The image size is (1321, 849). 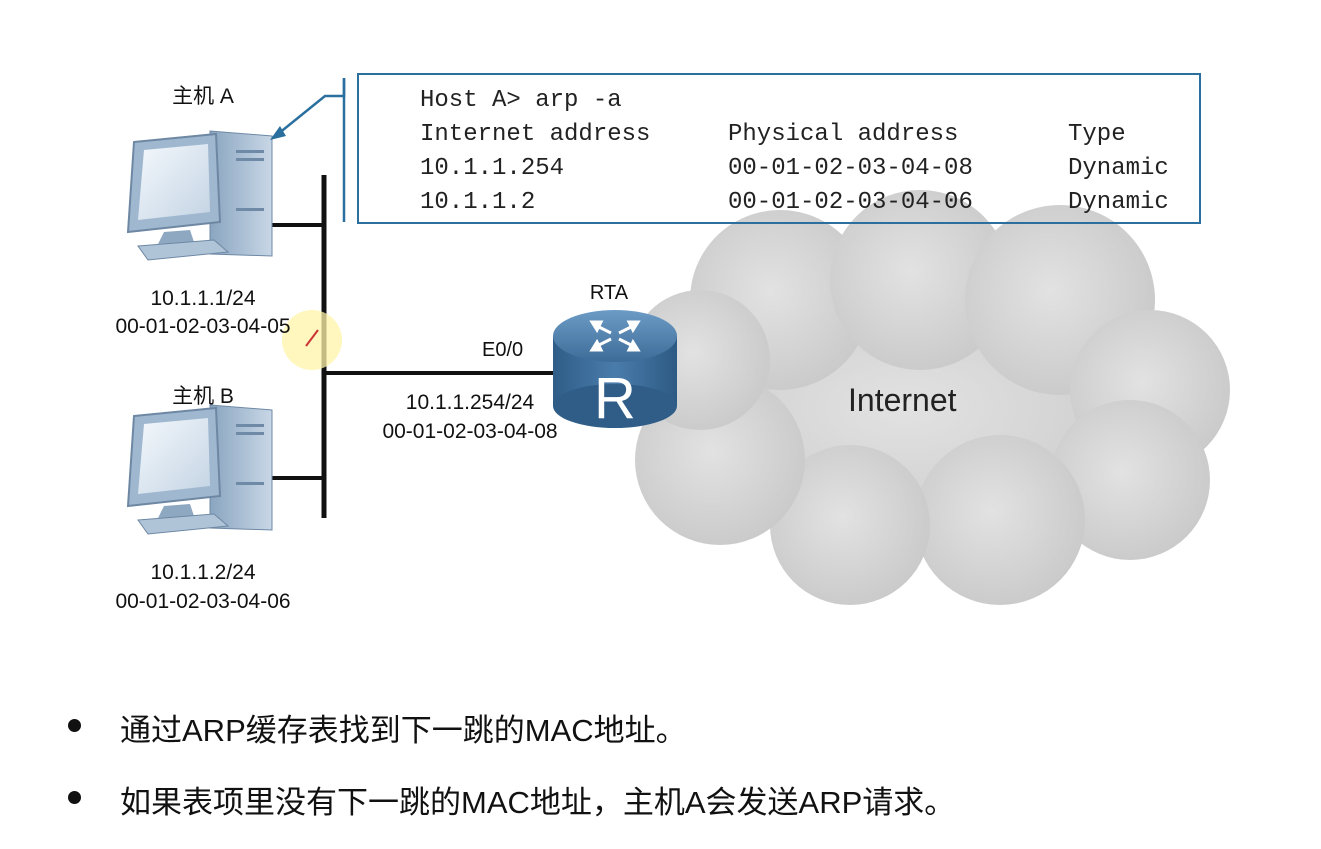 What do you see at coordinates (492, 168) in the screenshot?
I see `arp-row-ip: 10.1.1.254` at bounding box center [492, 168].